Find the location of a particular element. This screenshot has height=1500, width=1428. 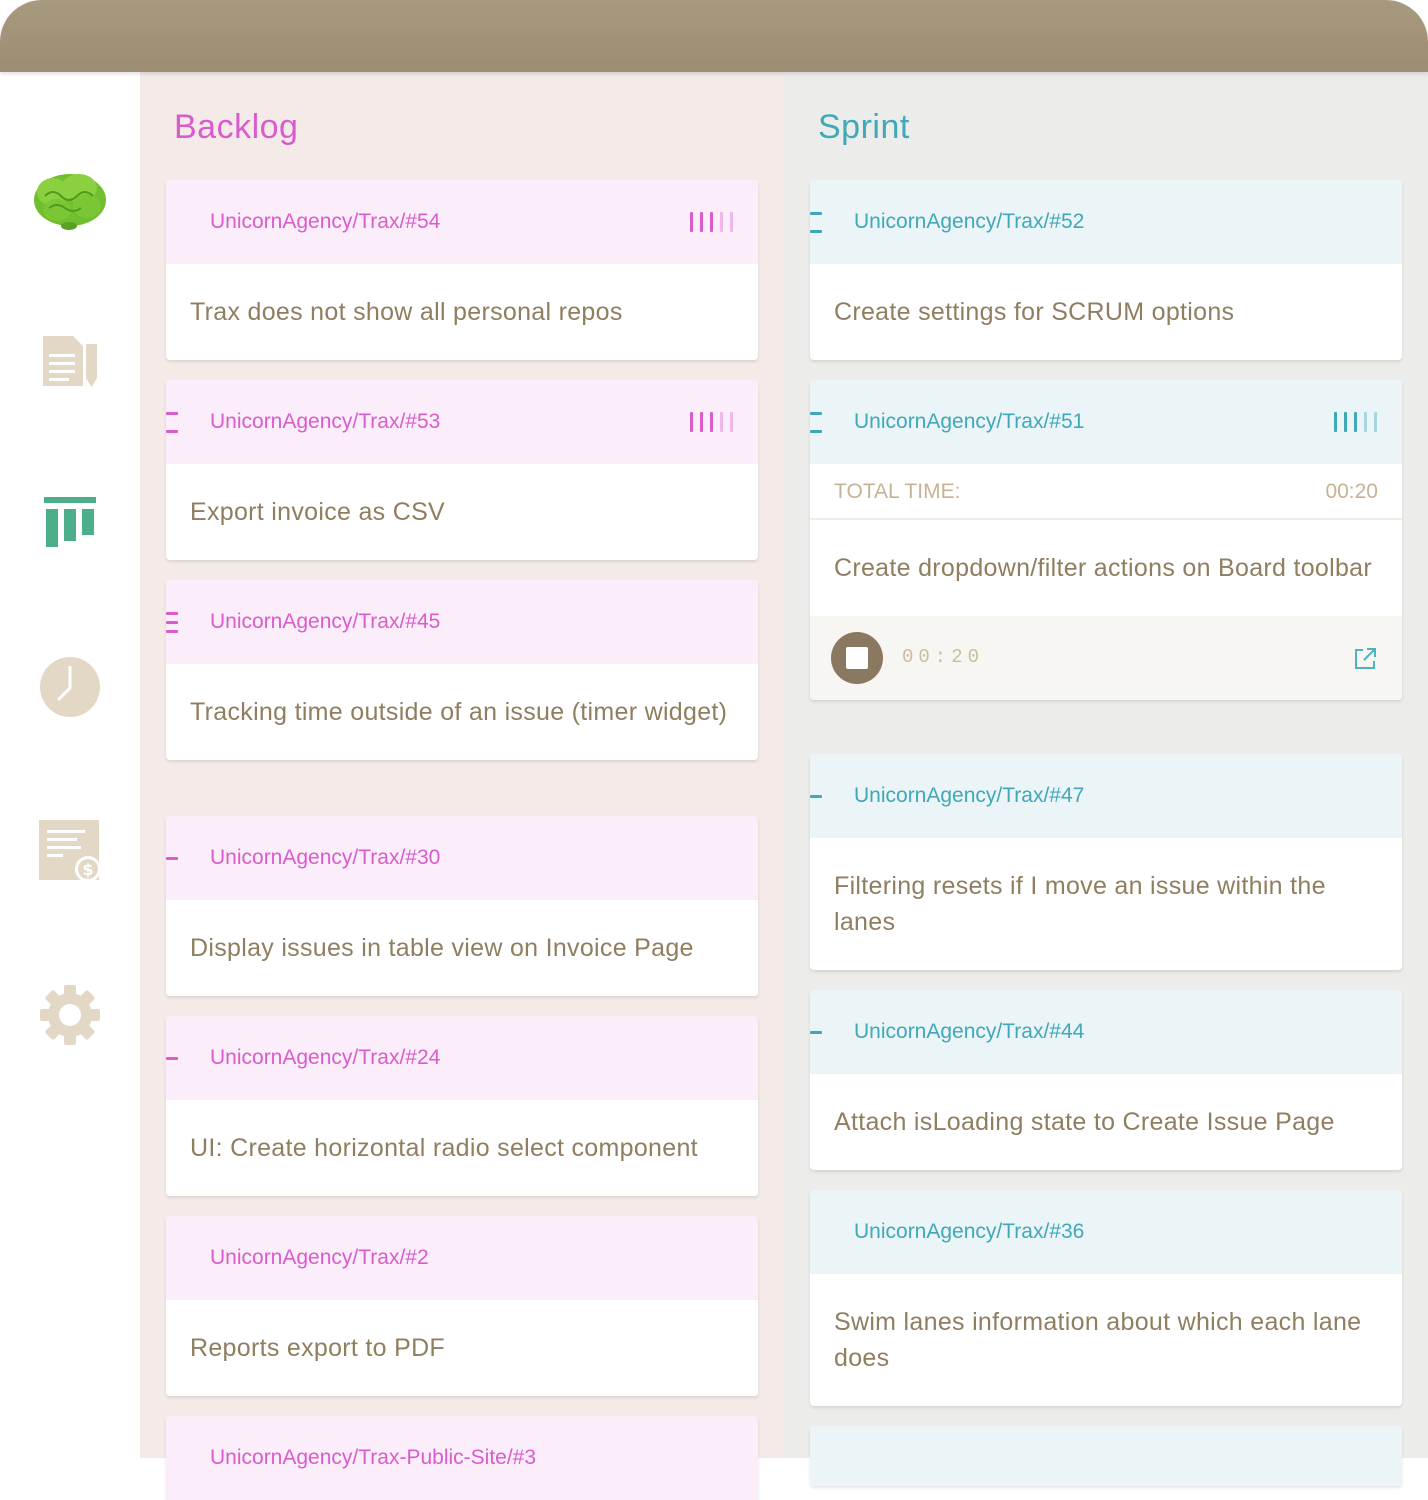

sprint-card is located at coordinates (1106, 1456).